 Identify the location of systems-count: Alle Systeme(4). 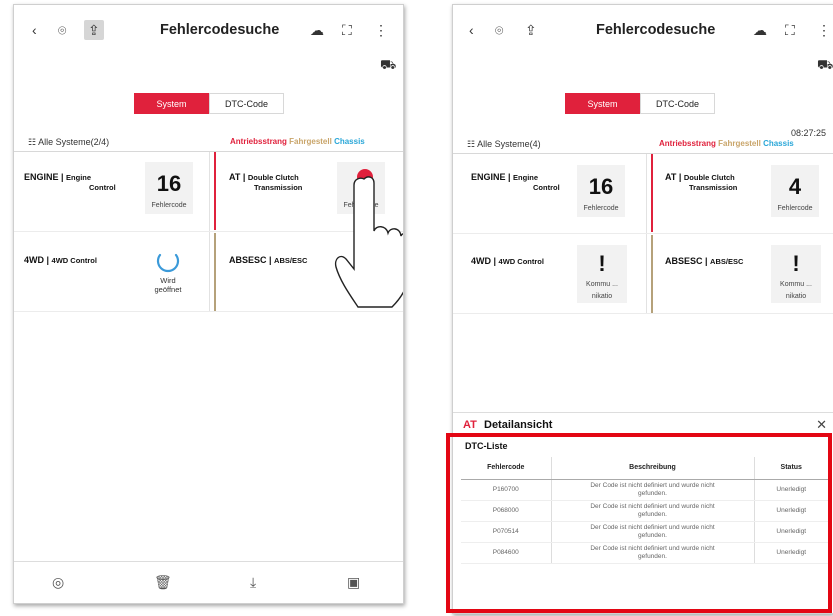
(509, 144).